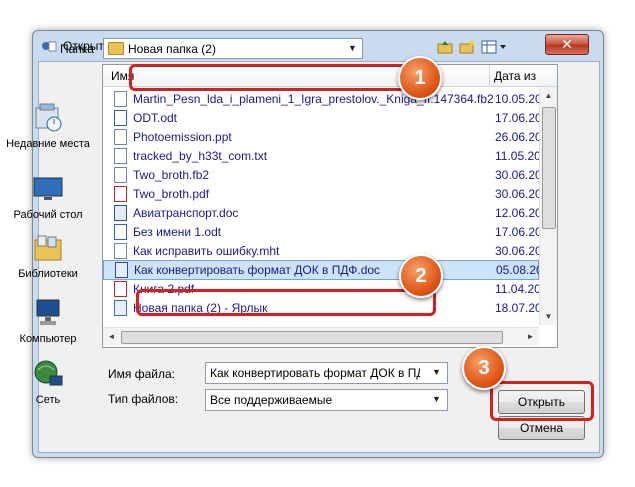 The width and height of the screenshot is (635, 487). Describe the element at coordinates (48, 374) in the screenshot. I see `network-icon` at that location.